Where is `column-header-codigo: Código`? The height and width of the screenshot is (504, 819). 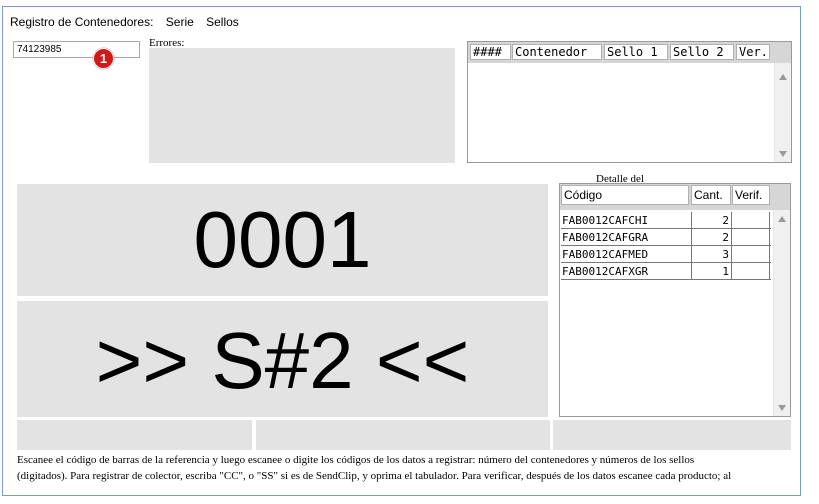 column-header-codigo: Código is located at coordinates (625, 195).